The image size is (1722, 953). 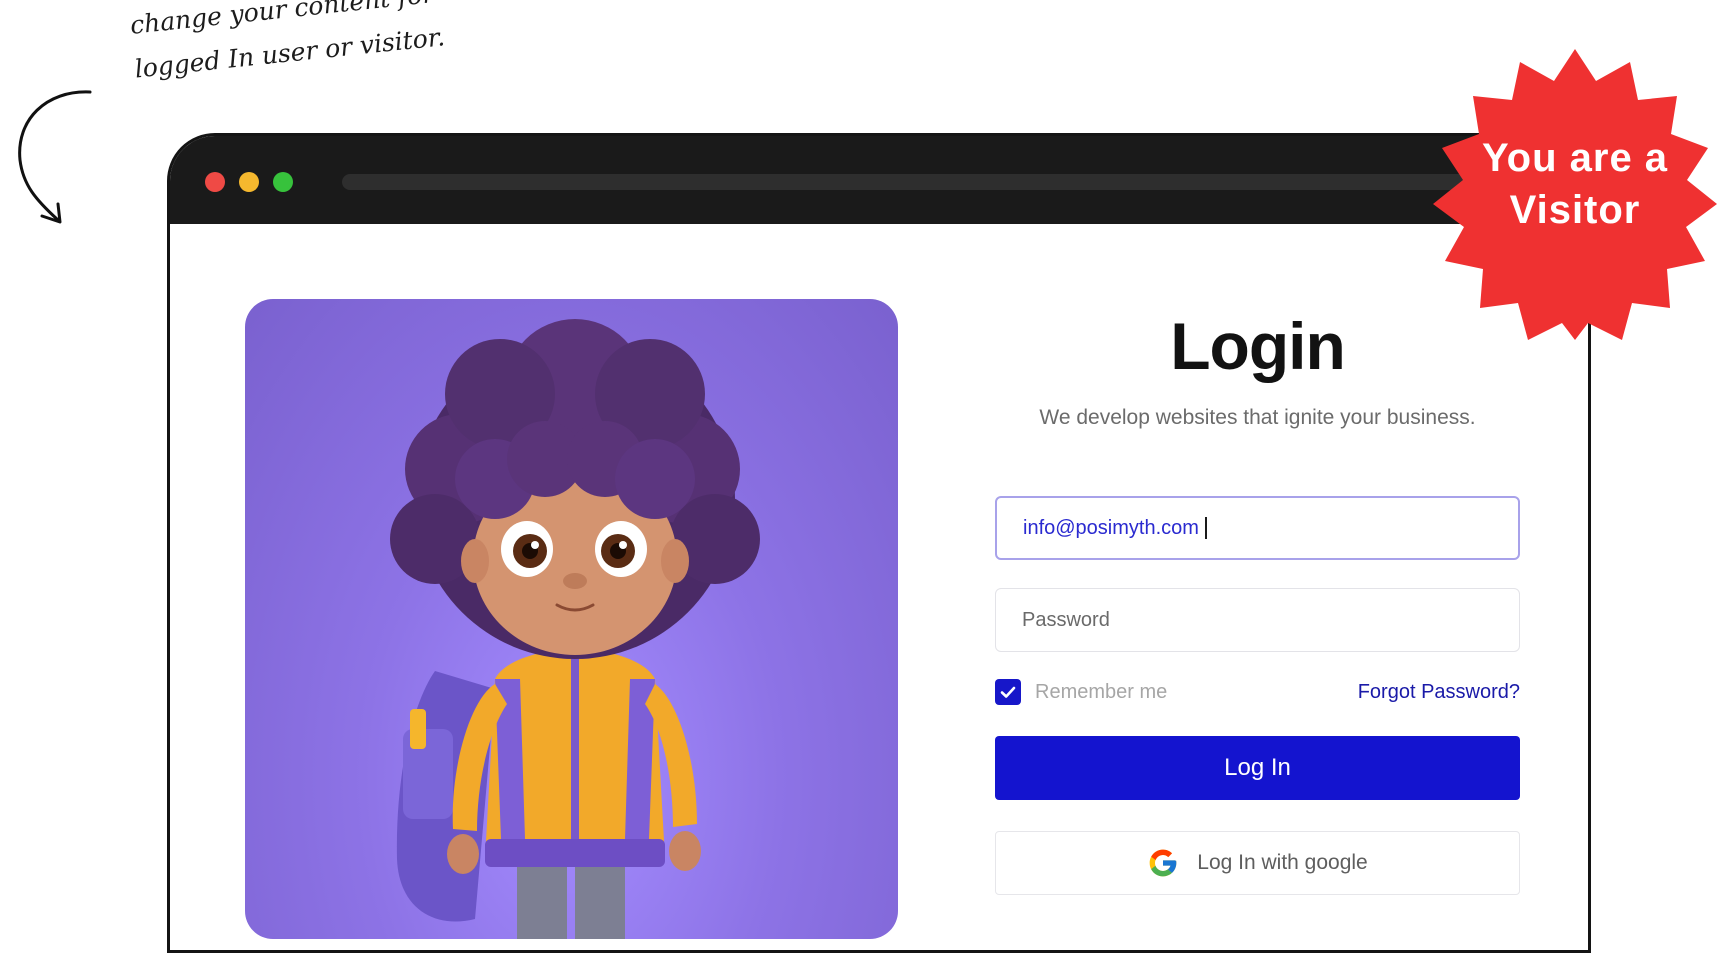 What do you see at coordinates (1066, 619) in the screenshot?
I see `password-placeholder: Password` at bounding box center [1066, 619].